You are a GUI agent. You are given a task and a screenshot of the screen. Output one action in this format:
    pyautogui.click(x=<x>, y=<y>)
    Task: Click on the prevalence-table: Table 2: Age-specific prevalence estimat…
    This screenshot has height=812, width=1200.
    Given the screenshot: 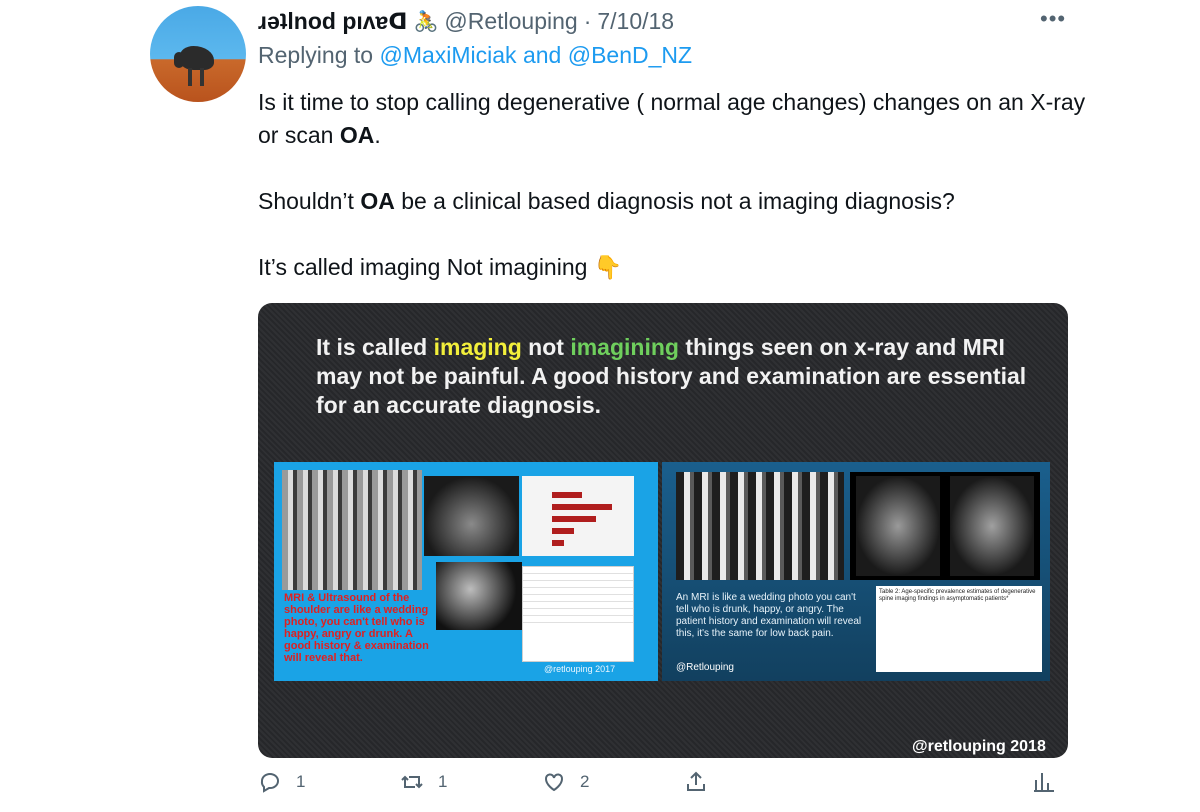 What is the action you would take?
    pyautogui.click(x=959, y=629)
    